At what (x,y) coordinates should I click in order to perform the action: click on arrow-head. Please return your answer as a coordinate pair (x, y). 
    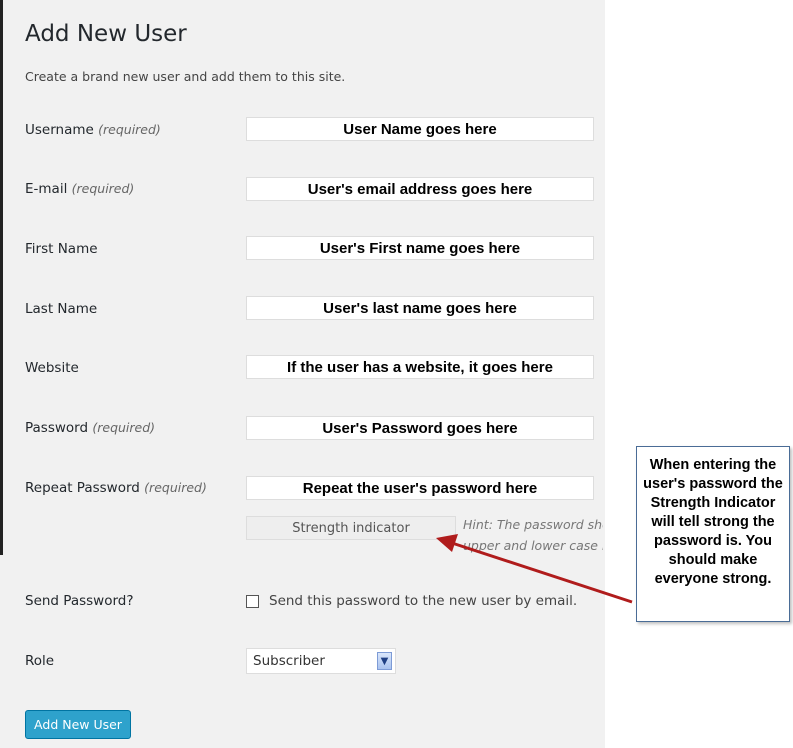
    Looking at the image, I should click on (447, 543).